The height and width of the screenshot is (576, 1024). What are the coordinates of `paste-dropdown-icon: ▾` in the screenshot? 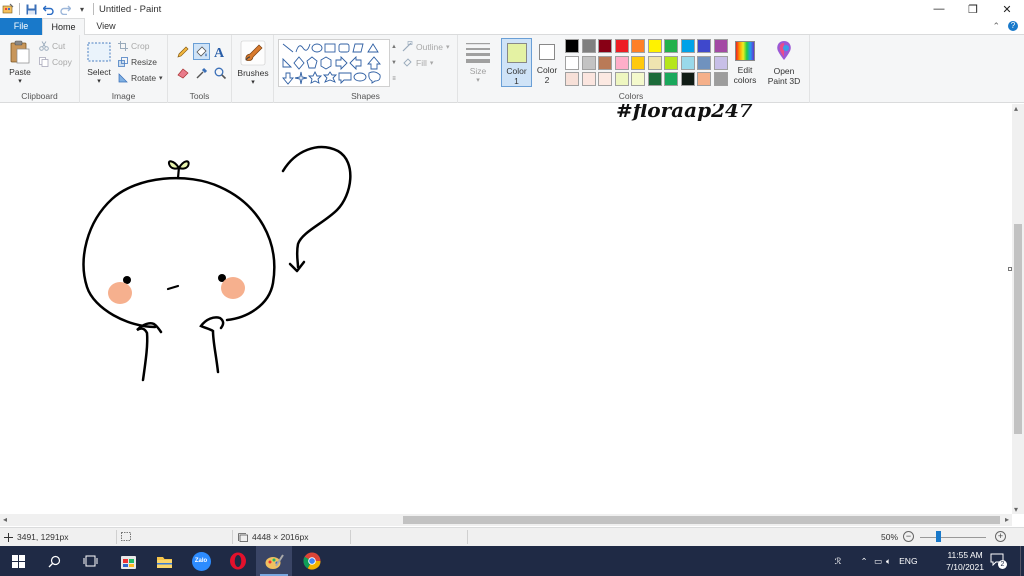 It's located at (20, 82).